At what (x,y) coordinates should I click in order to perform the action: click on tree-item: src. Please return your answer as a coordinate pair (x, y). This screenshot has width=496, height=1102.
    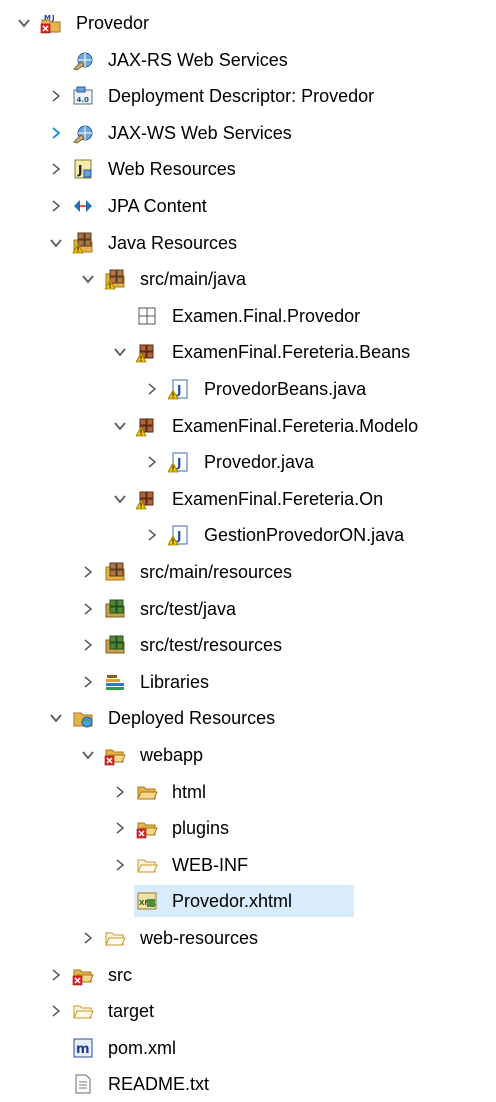
    Looking at the image, I should click on (248, 975).